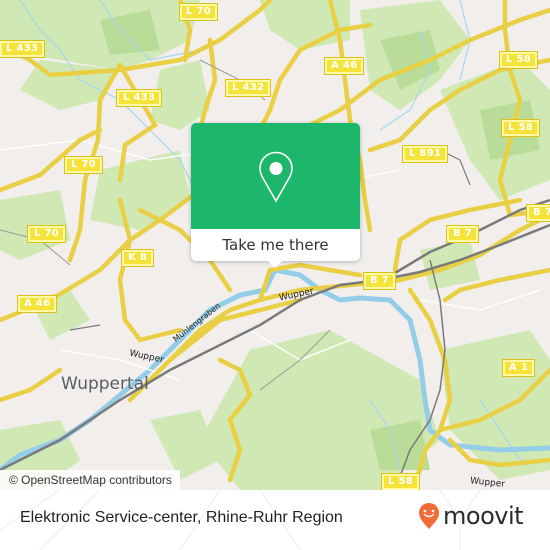 This screenshot has width=550, height=550. I want to click on take-me-there-button: Take me there, so click(275, 245).